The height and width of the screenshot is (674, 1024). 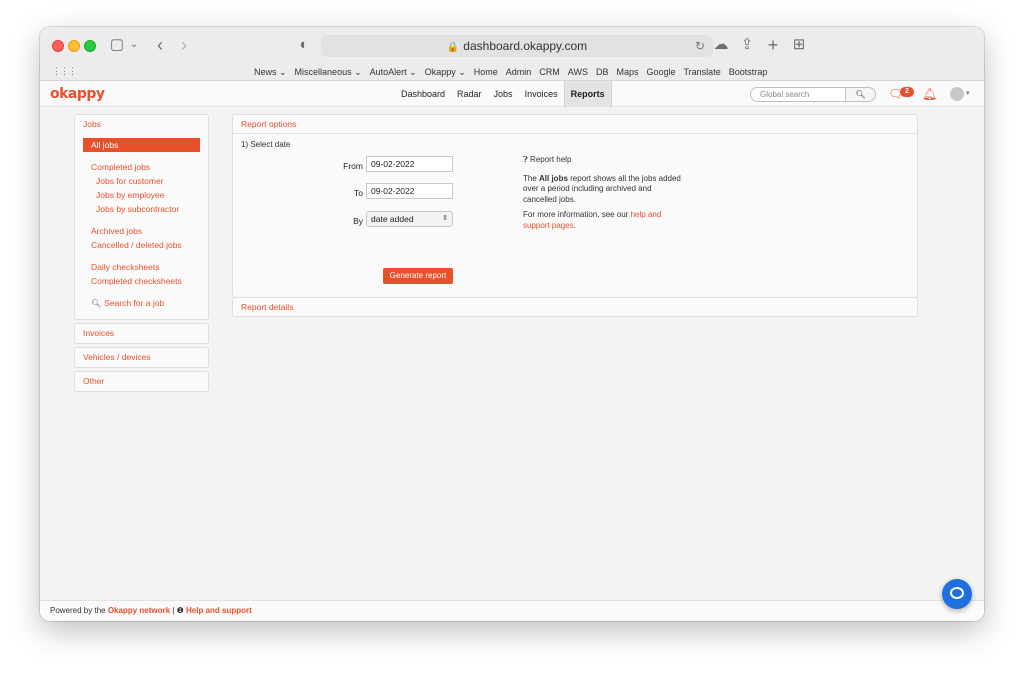 What do you see at coordinates (353, 166) in the screenshot?
I see `from-label: From` at bounding box center [353, 166].